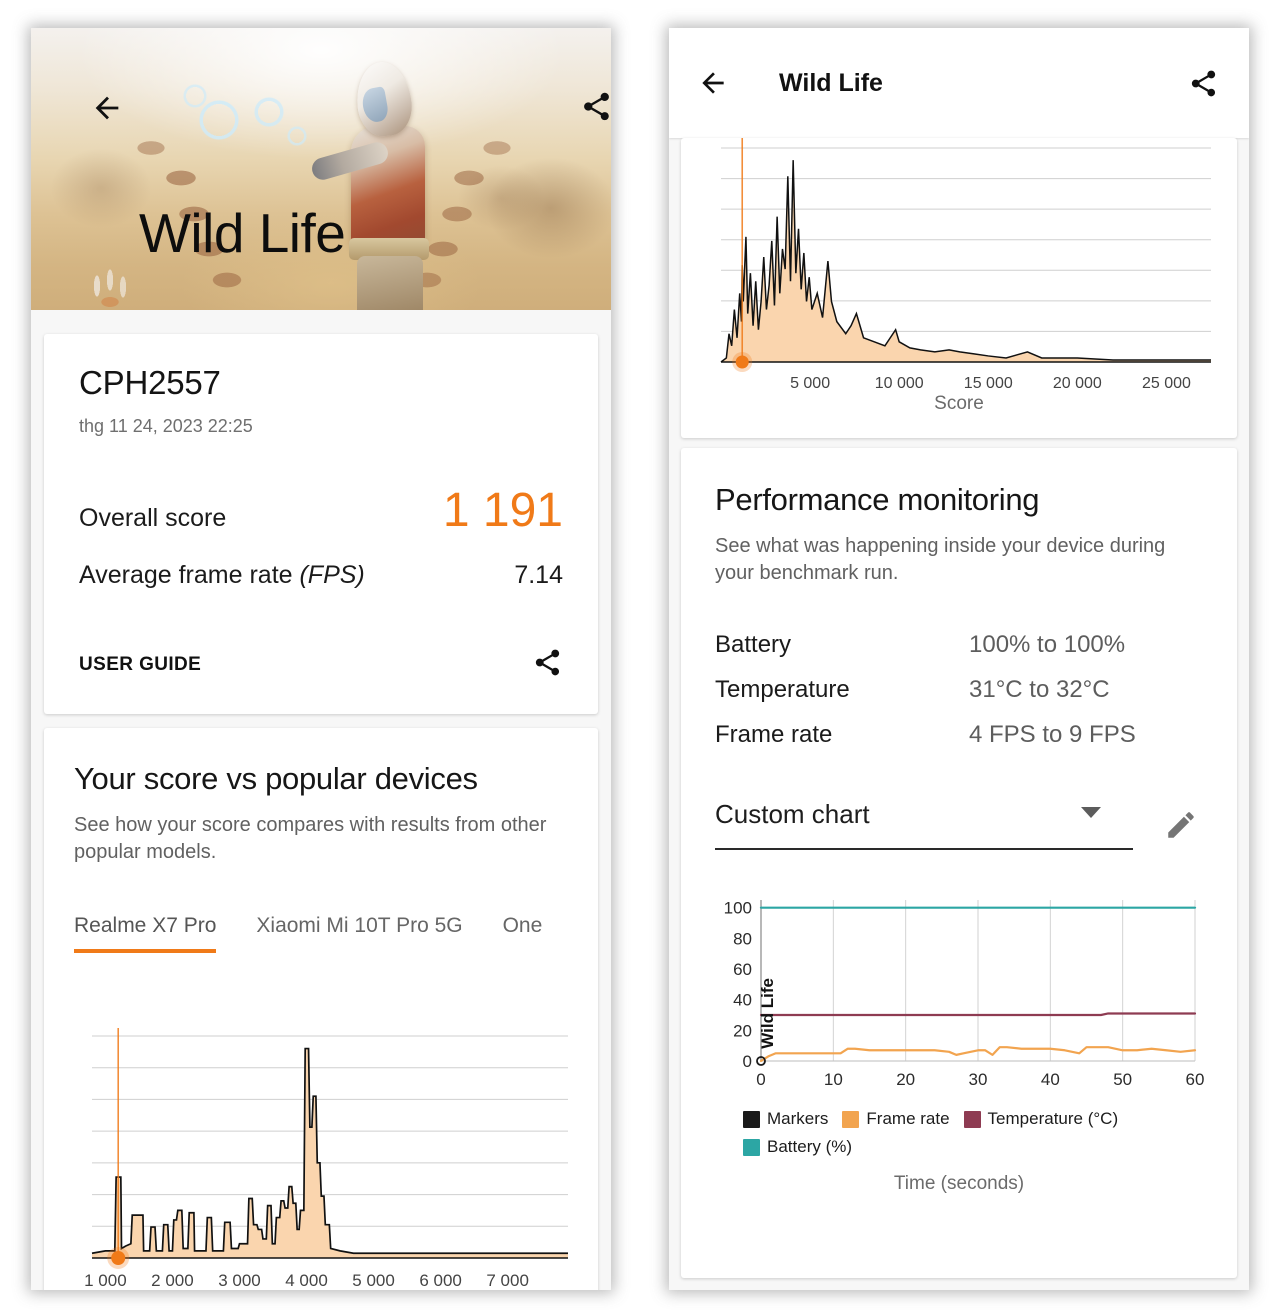 This screenshot has width=1280, height=1313. Describe the element at coordinates (1091, 812) in the screenshot. I see `chevron-down-icon` at that location.